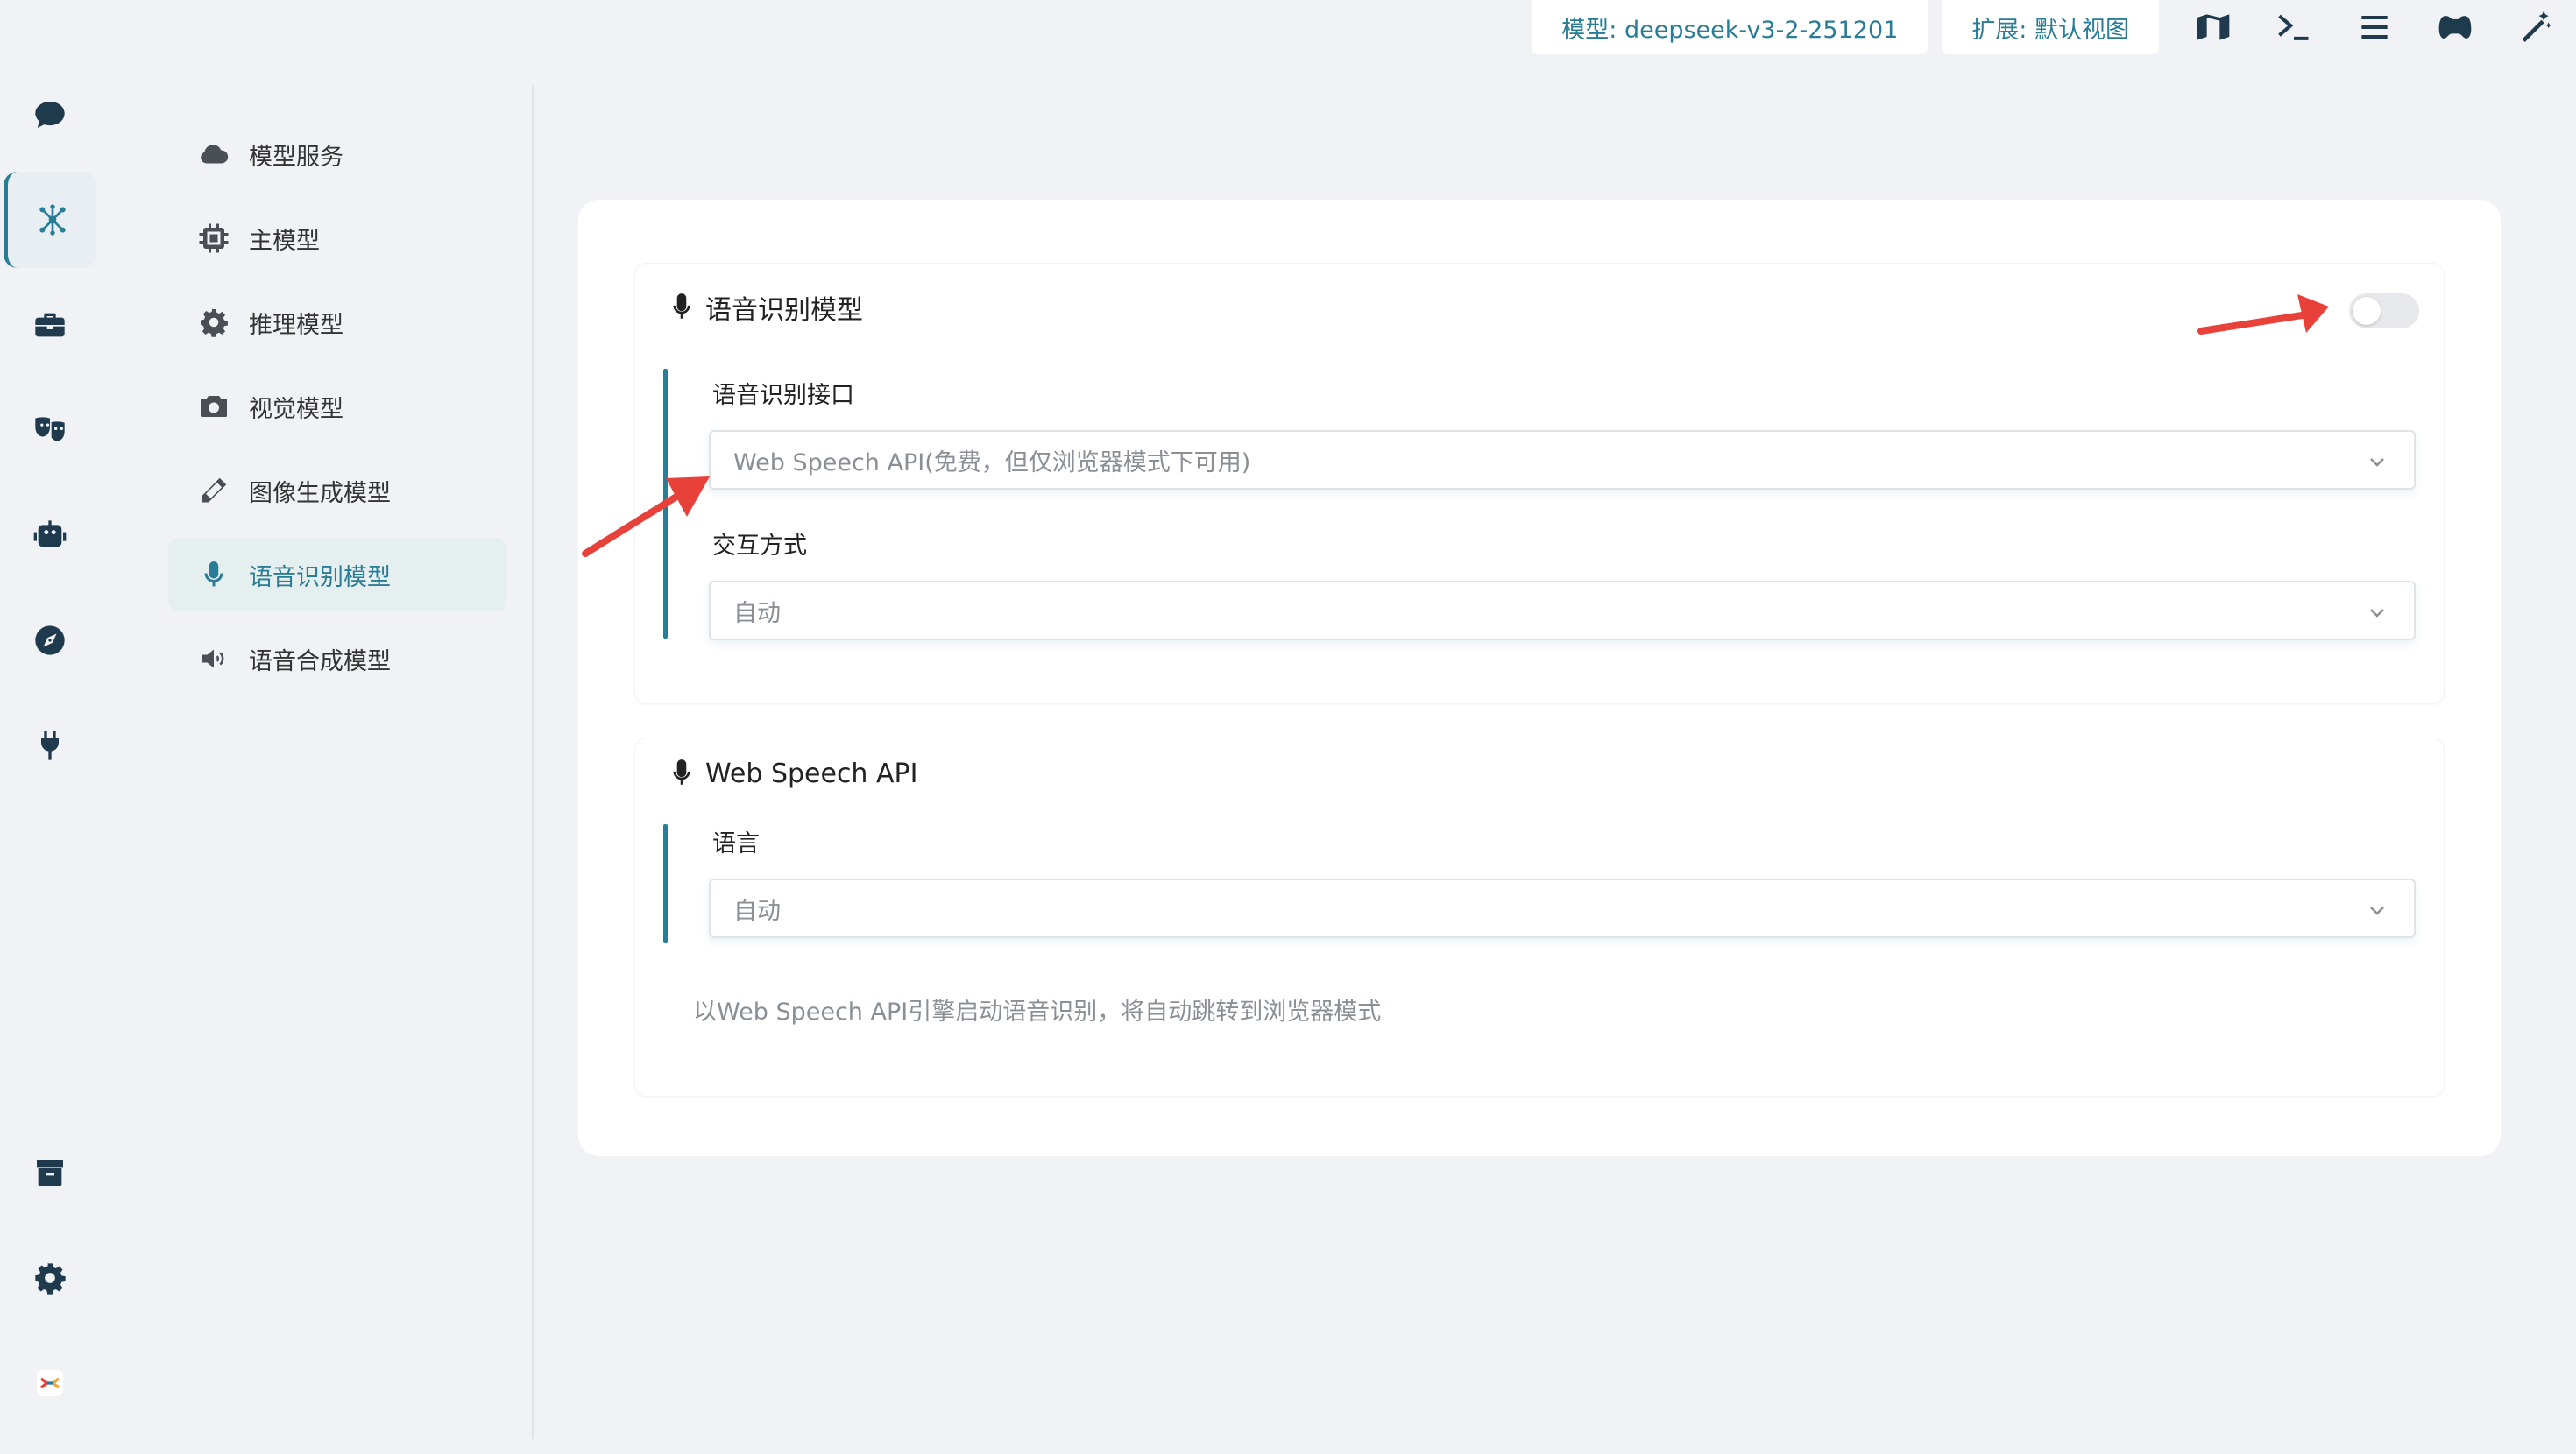 The height and width of the screenshot is (1454, 2576). Describe the element at coordinates (320, 577) in the screenshot. I see `nav-item-label: 语音识别模型` at that location.